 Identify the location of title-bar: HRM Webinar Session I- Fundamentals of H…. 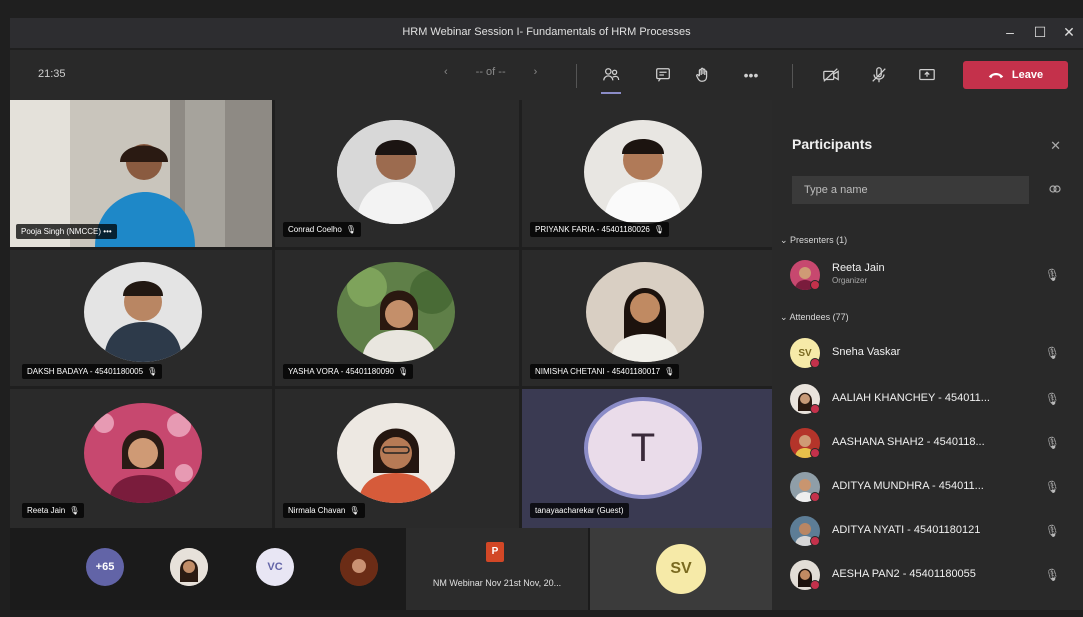
(546, 33).